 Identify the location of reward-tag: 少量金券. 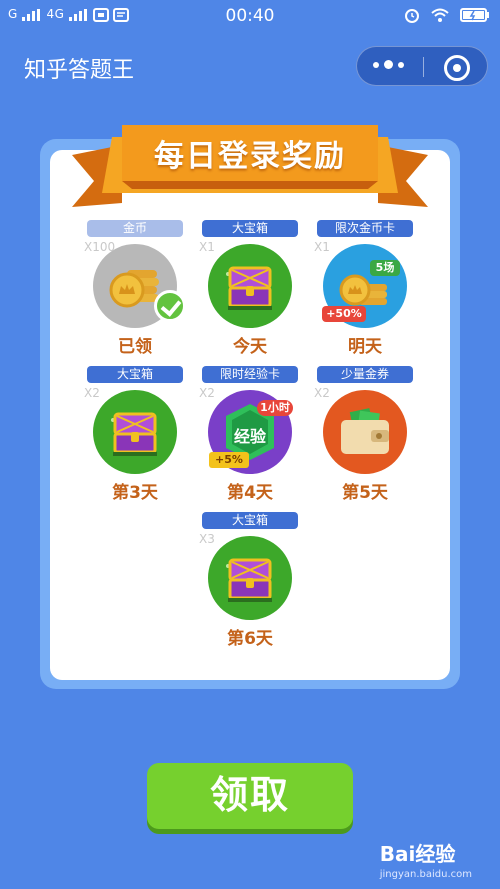
(365, 374).